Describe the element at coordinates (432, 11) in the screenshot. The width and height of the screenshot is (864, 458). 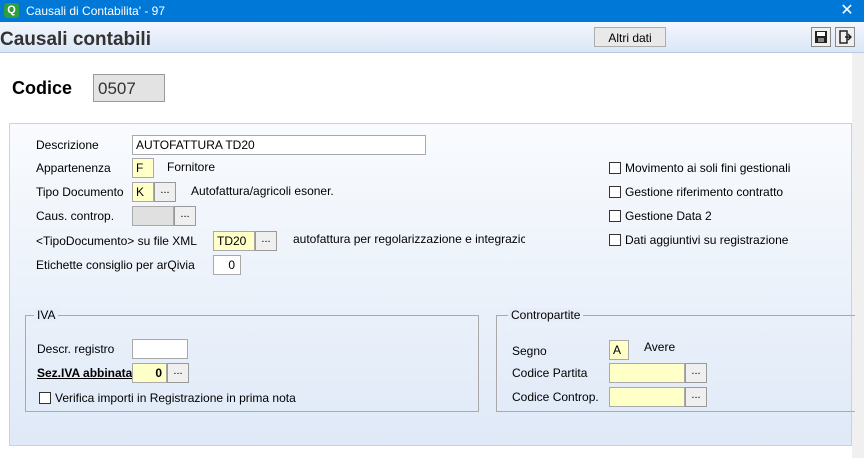
I see `window-titlebar: Q Causali di Contabilita' - 97 ✕` at that location.